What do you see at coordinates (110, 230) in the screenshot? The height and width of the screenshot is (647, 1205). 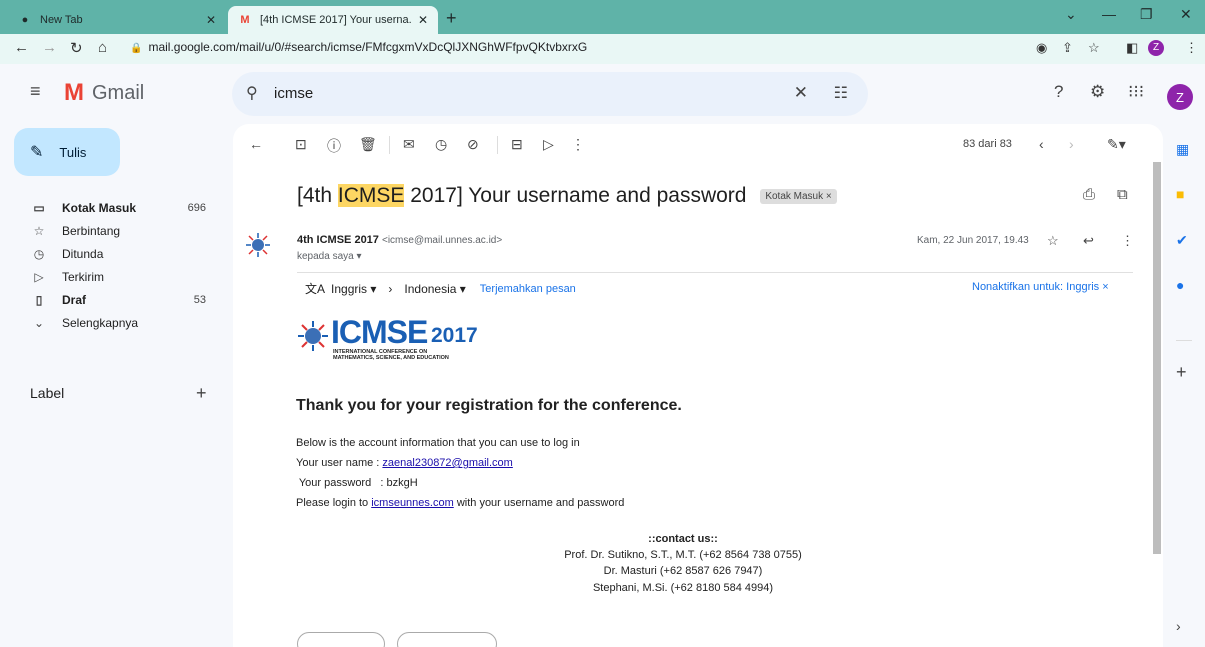 I see `sidebar-item-starred: ☆ Berbintang` at bounding box center [110, 230].